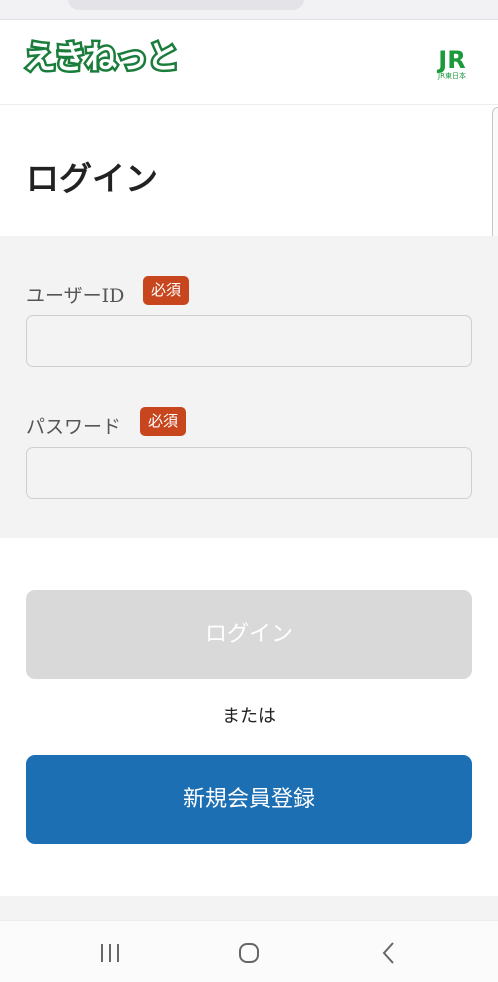 This screenshot has height=982, width=498. Describe the element at coordinates (92, 178) in the screenshot. I see `page-title: ログイン` at that location.